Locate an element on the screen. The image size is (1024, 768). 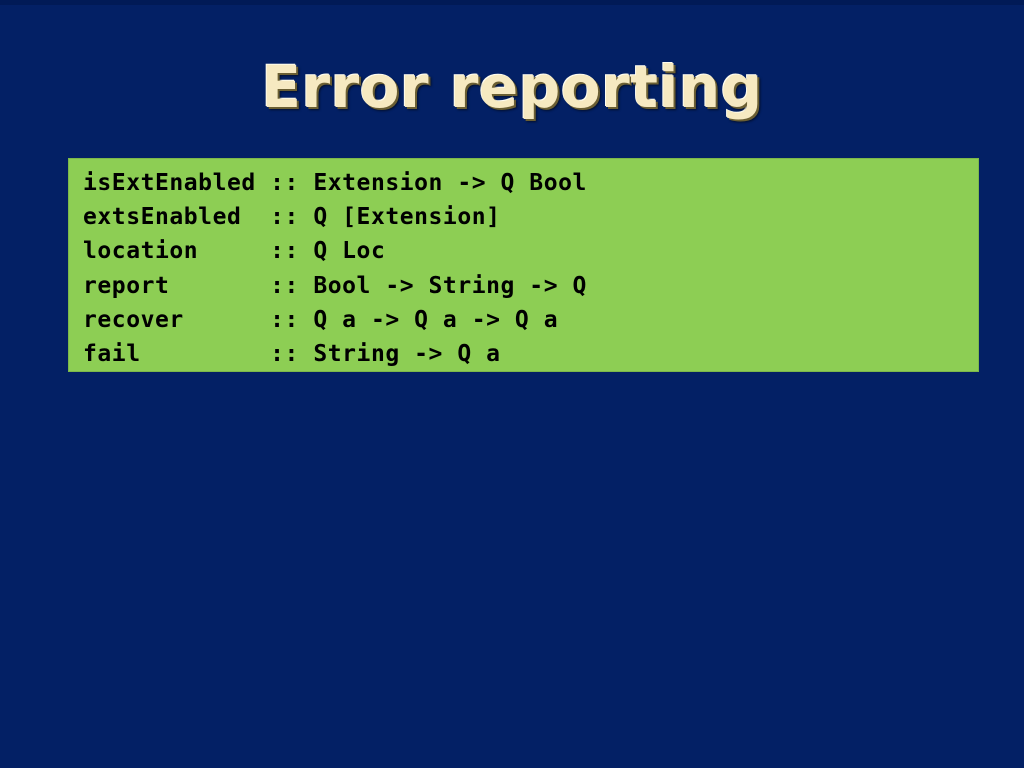
slide-top-band is located at coordinates (512, 2).